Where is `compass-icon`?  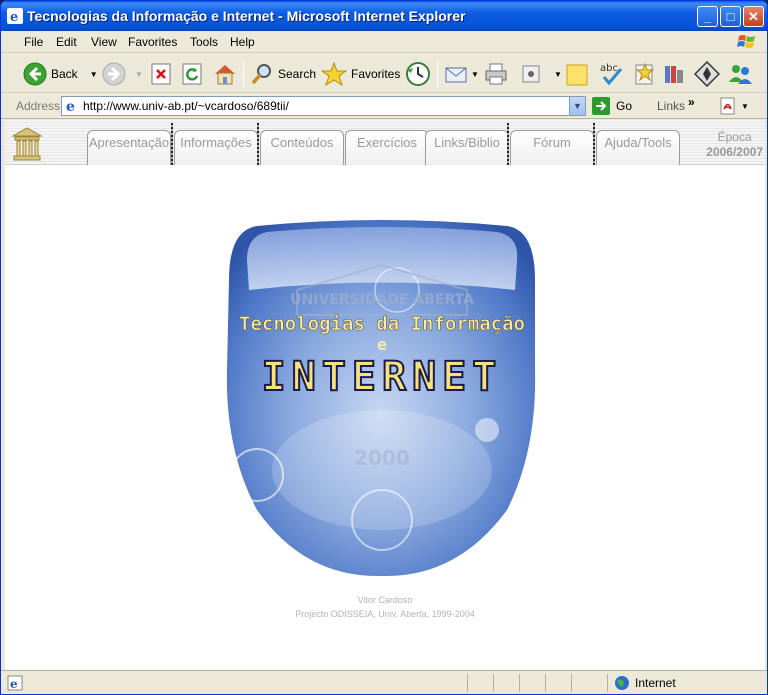 compass-icon is located at coordinates (707, 74).